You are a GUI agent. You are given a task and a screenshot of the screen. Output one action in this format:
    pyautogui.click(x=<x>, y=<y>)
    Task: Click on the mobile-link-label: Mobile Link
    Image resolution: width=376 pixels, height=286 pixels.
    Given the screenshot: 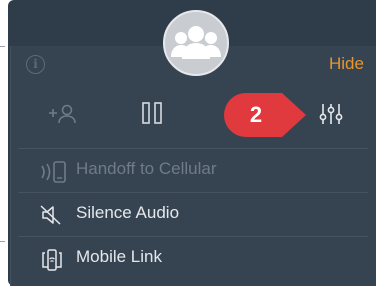 What is the action you would take?
    pyautogui.click(x=119, y=256)
    